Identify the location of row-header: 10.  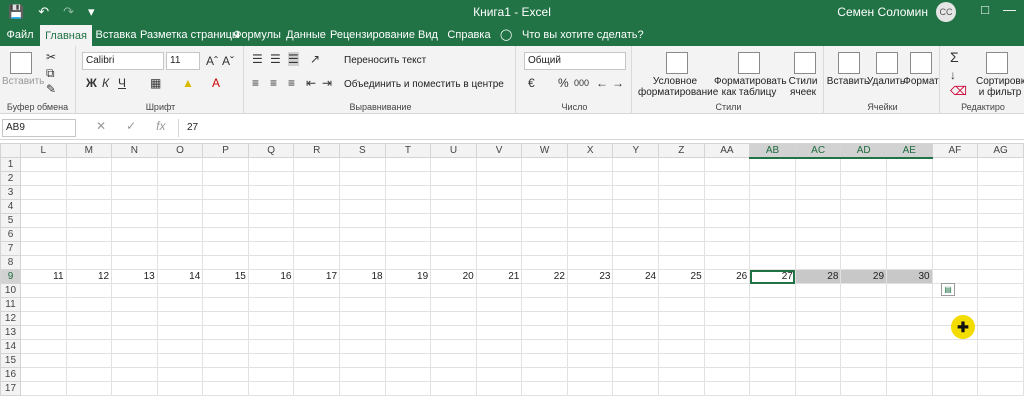
(10, 290).